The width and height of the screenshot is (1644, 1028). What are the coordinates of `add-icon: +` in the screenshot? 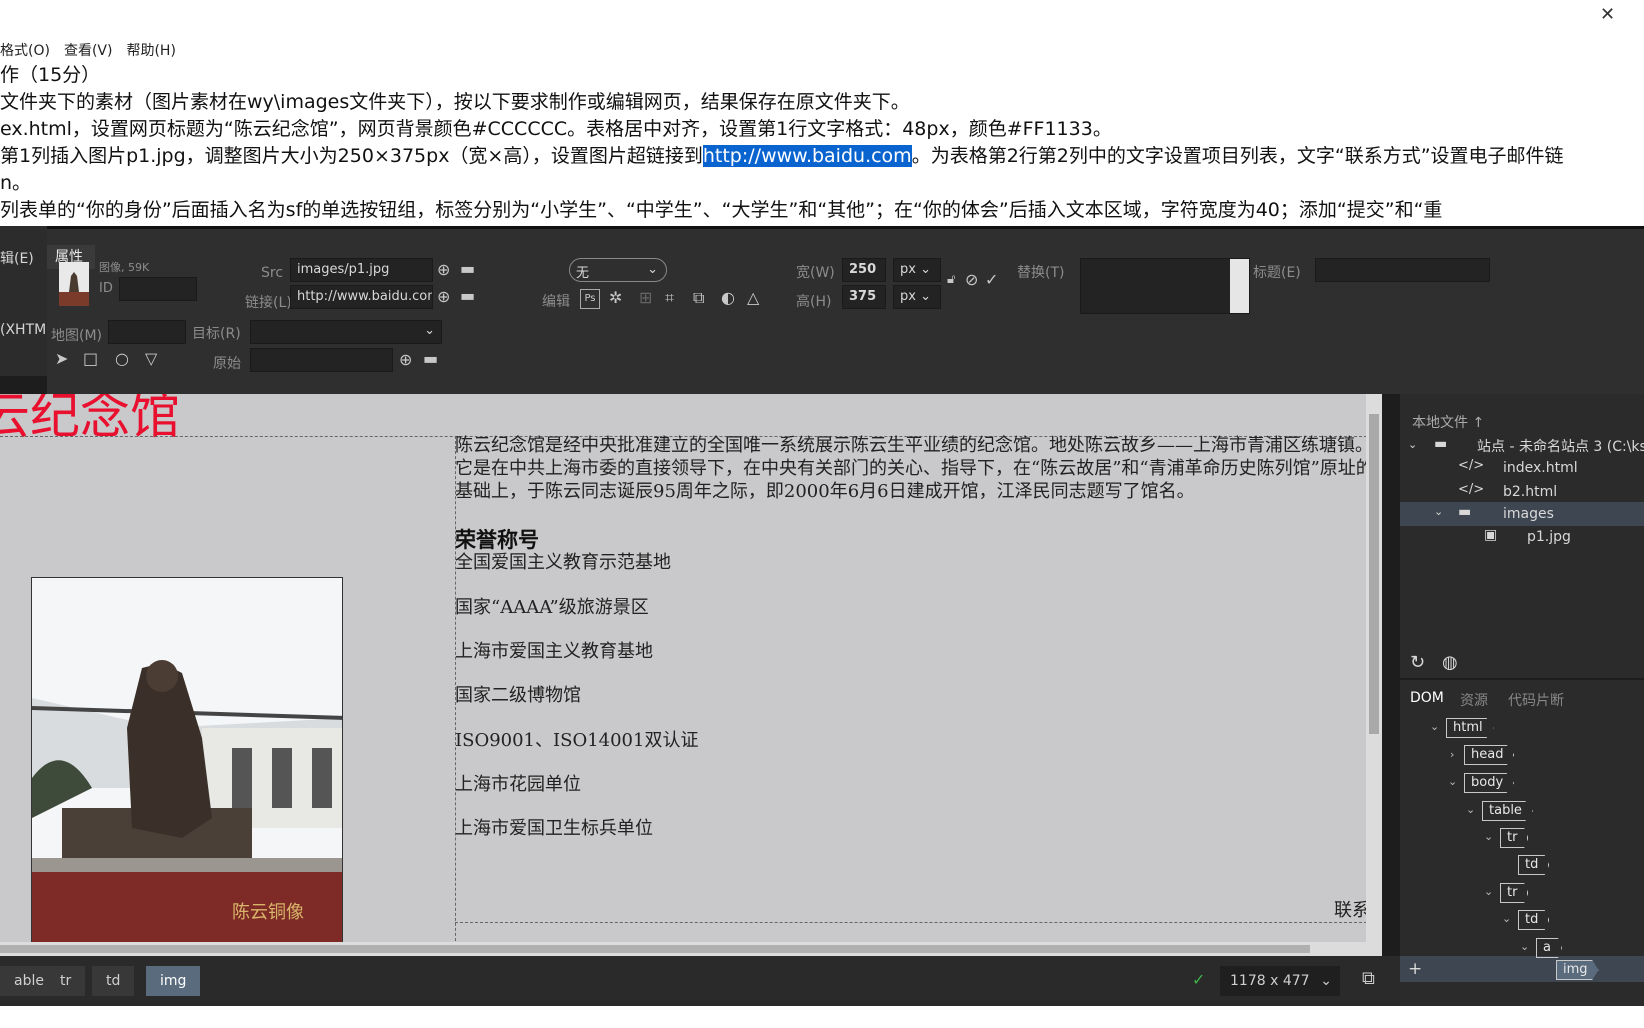 It's located at (1415, 969).